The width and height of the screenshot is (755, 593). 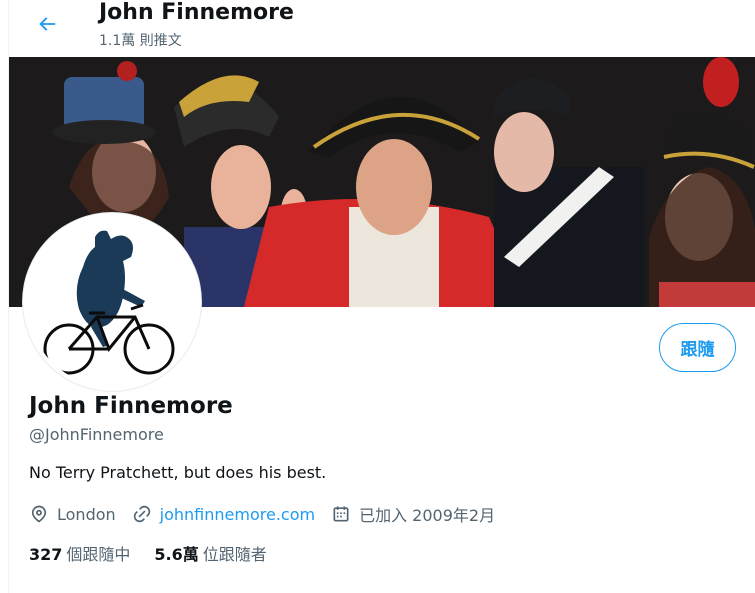 I want to click on profile-meta: London johnfinnemore.com 已加入 2009年2月, so click(x=270, y=514).